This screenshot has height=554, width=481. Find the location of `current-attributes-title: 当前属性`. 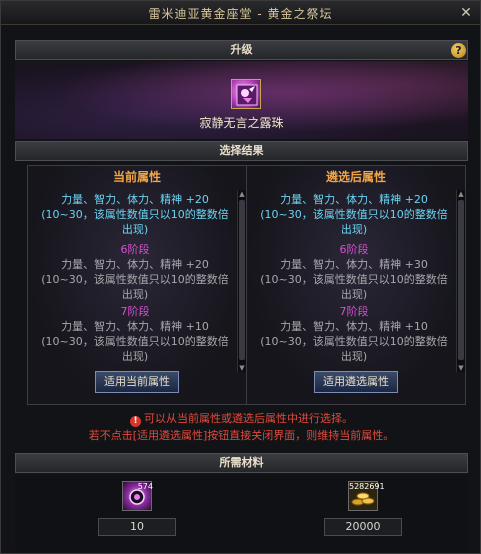

current-attributes-title: 当前属性 is located at coordinates (136, 177).